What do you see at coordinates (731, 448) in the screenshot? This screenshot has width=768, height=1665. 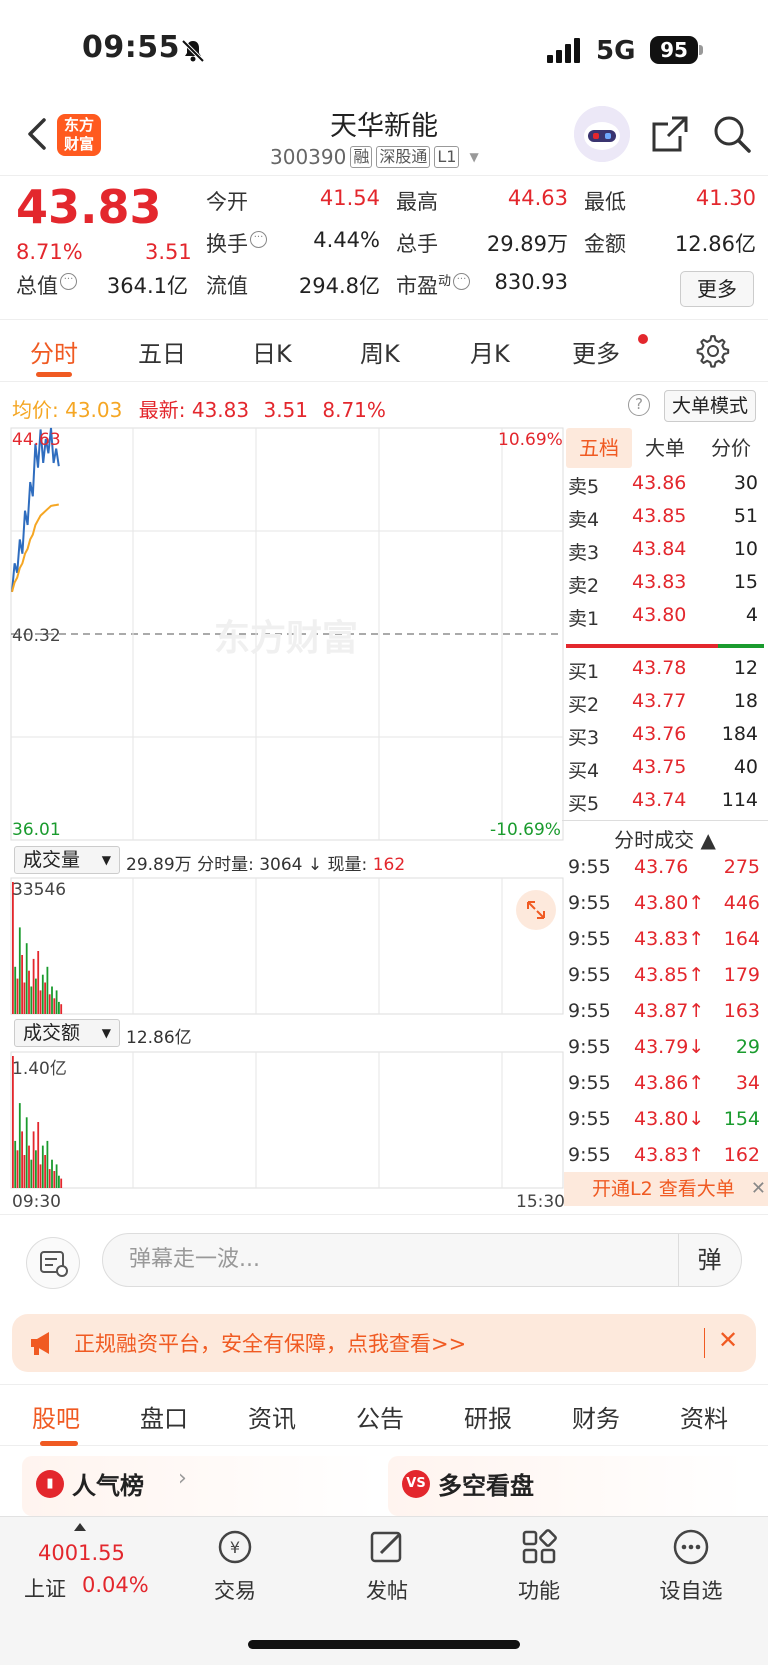 I see `tab-price-dist: 分价` at bounding box center [731, 448].